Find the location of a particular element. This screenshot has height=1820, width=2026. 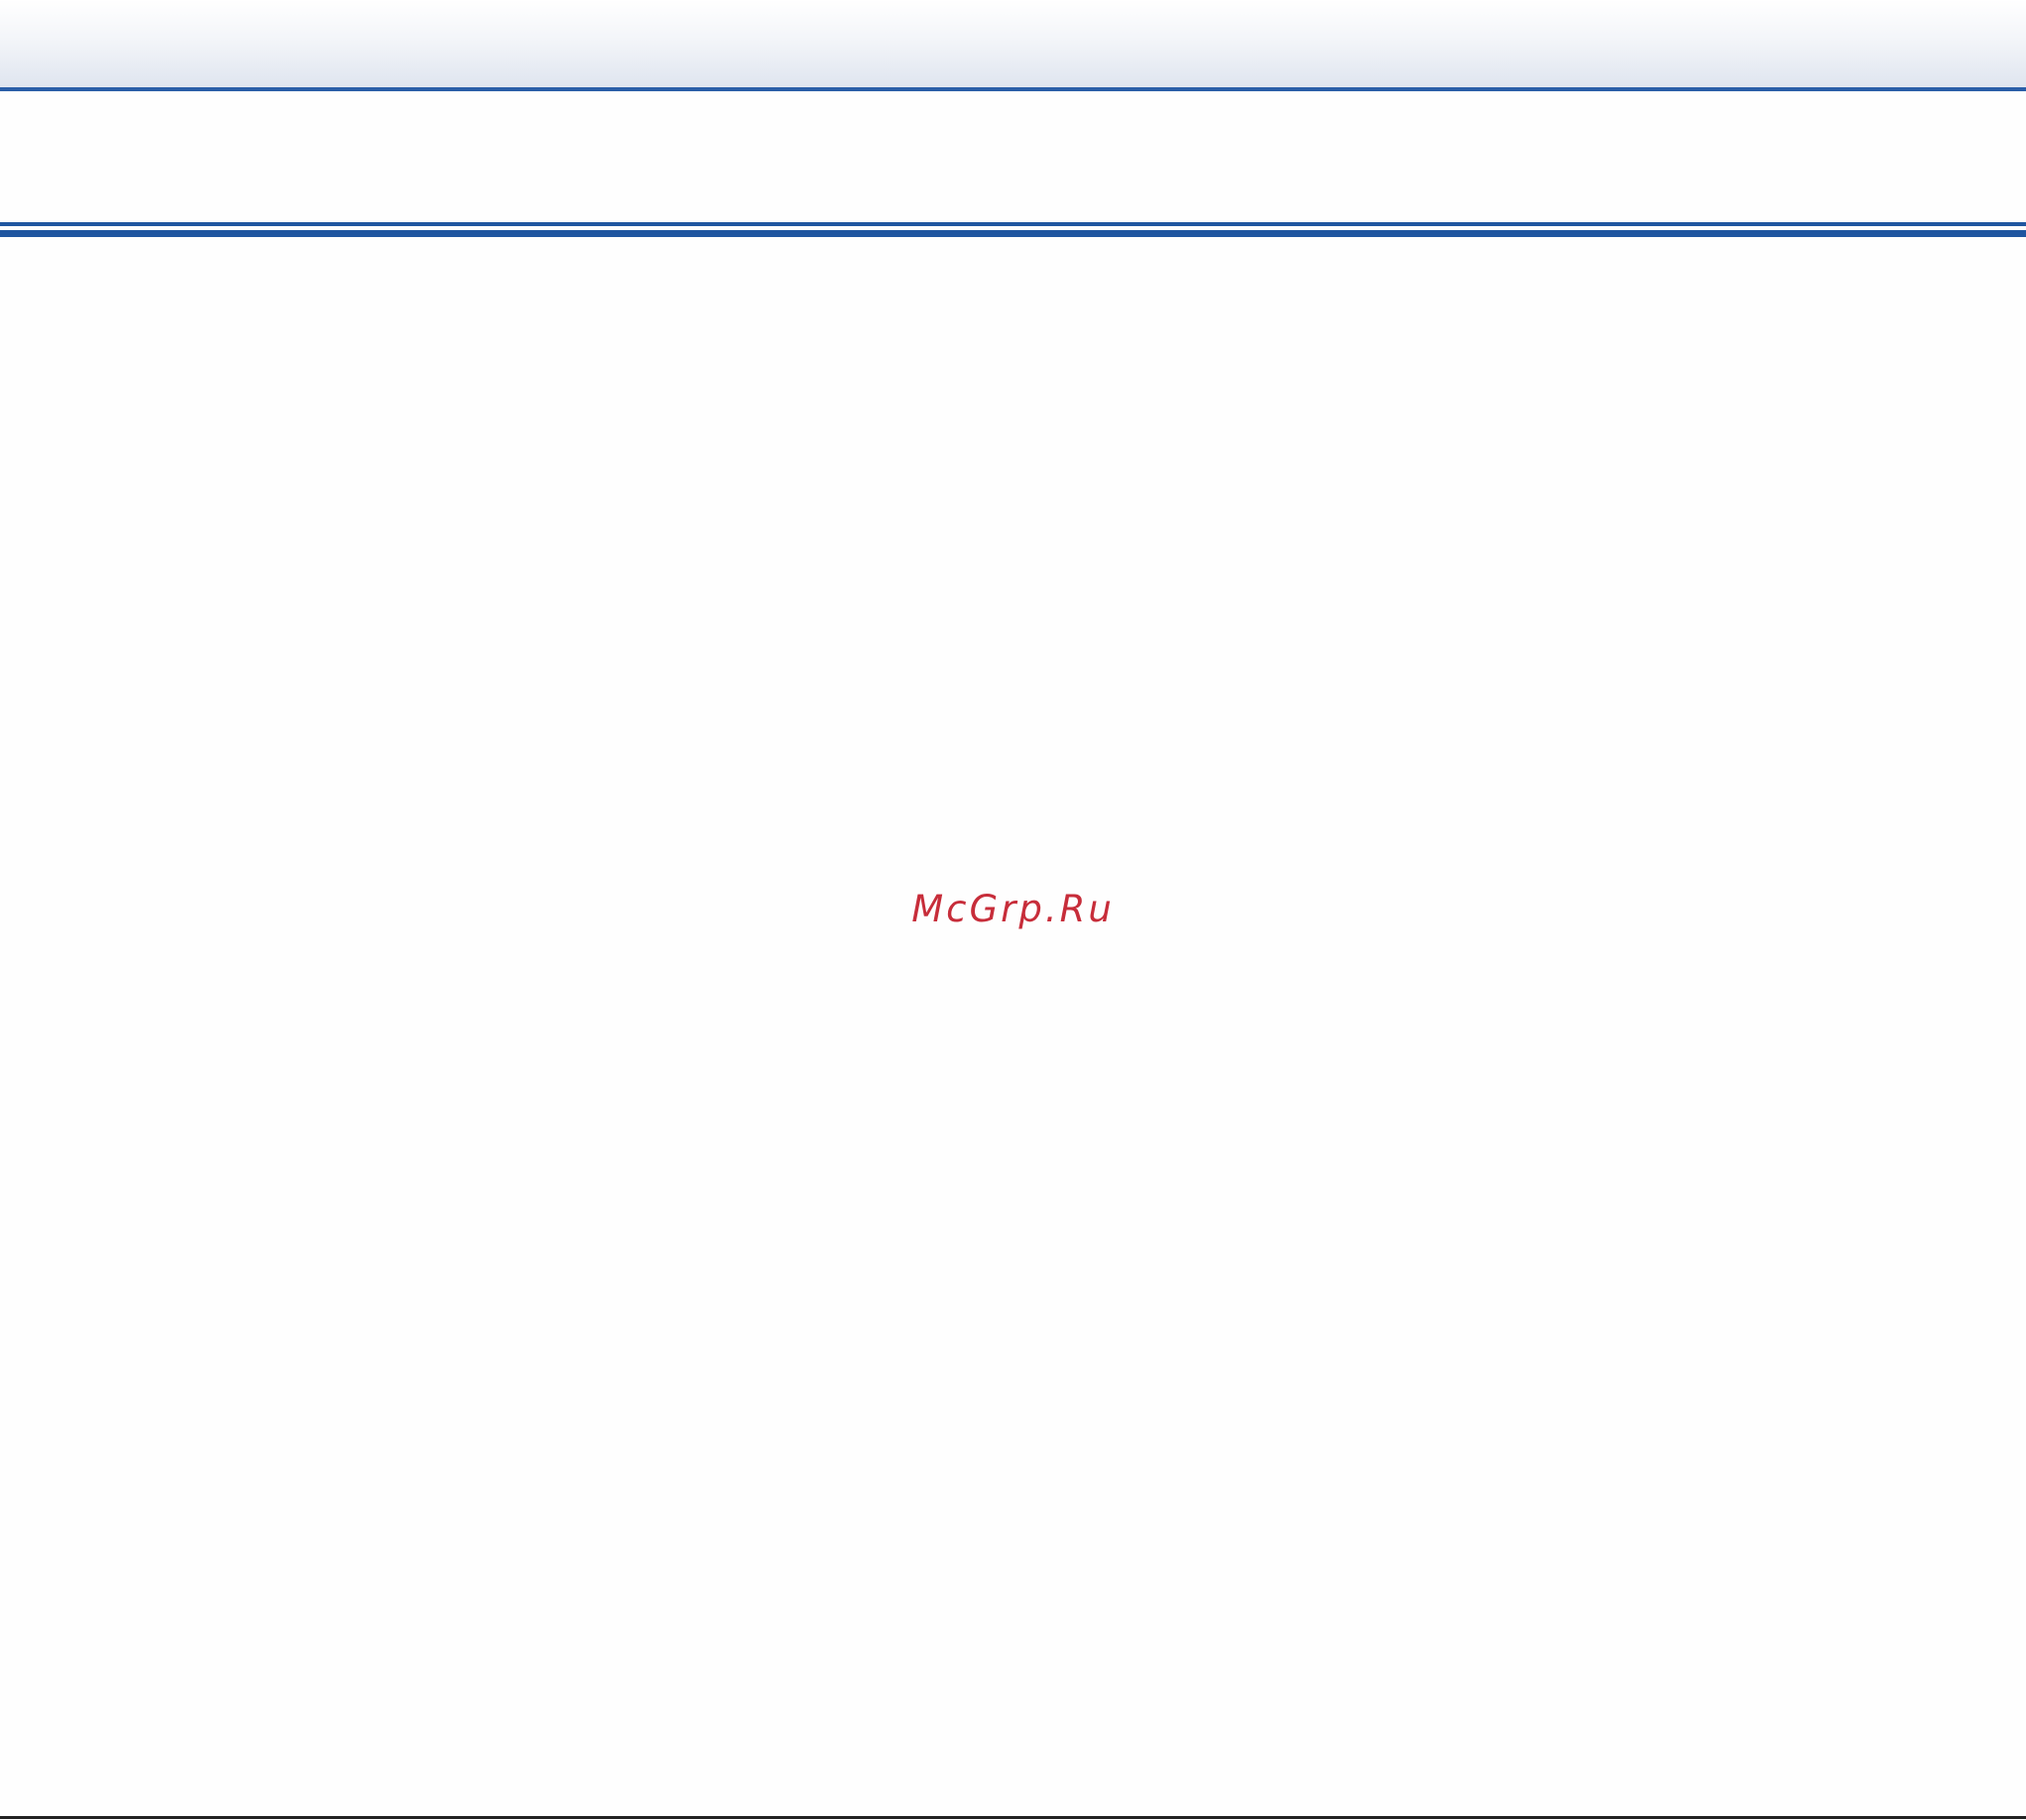

title-rule-thick is located at coordinates (1013, 233).